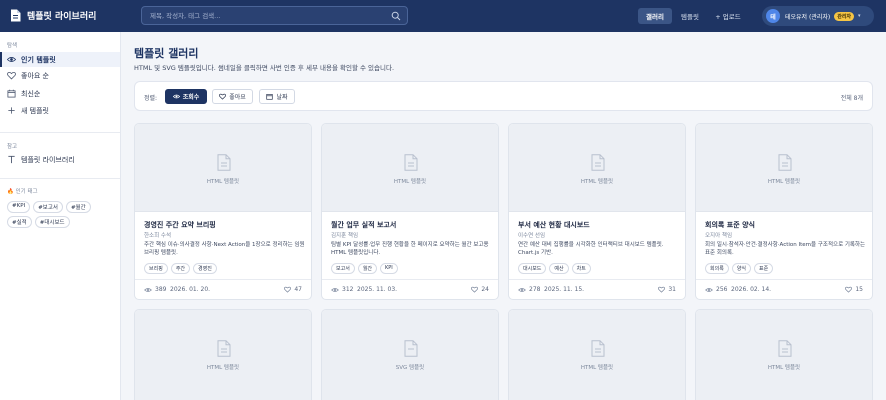 The width and height of the screenshot is (886, 400). I want to click on sort-likes-button: 좋아요, so click(232, 96).